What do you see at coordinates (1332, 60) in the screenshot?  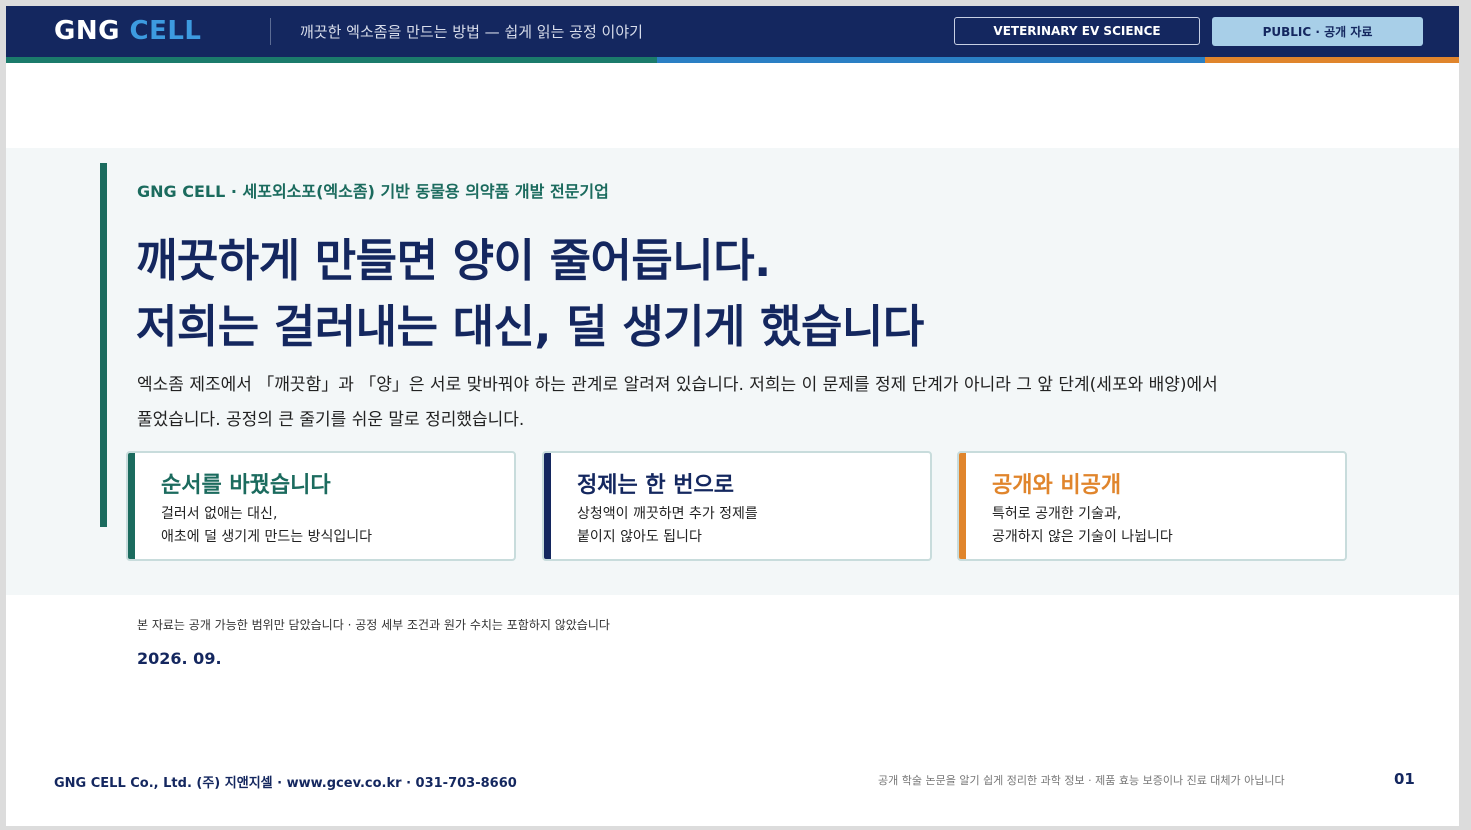 I see `accent-stripe-orange` at bounding box center [1332, 60].